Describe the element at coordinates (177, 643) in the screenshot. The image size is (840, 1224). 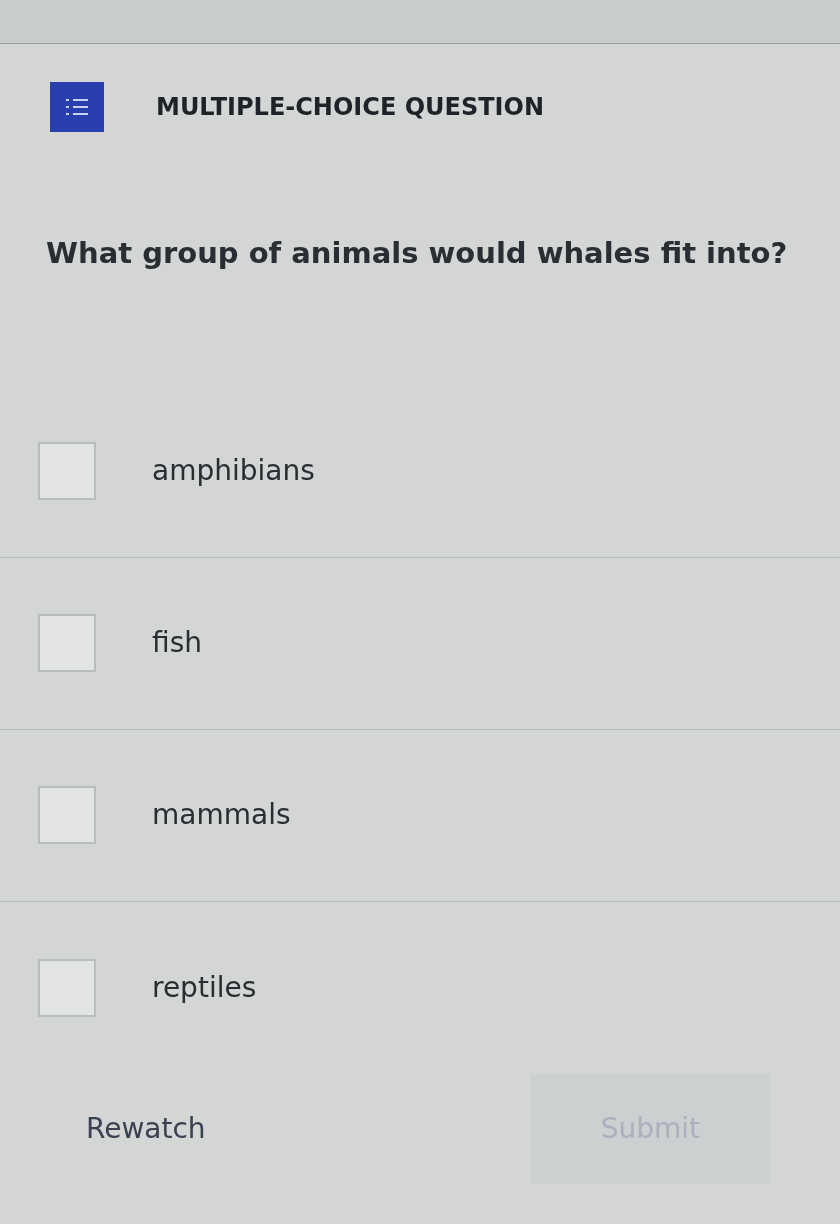
I see `option-label: fish` at that location.